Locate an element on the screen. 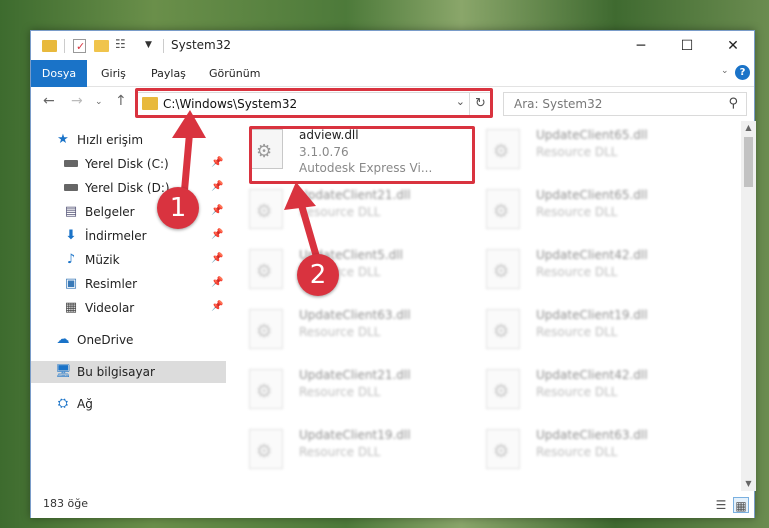  tab-share: Paylaş is located at coordinates (168, 73).